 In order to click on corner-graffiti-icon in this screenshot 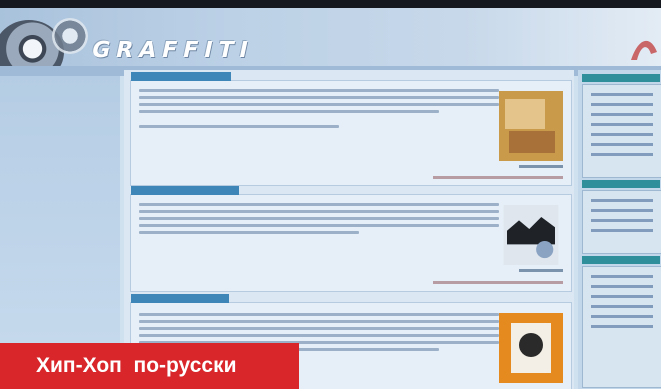, I will do `click(644, 50)`.